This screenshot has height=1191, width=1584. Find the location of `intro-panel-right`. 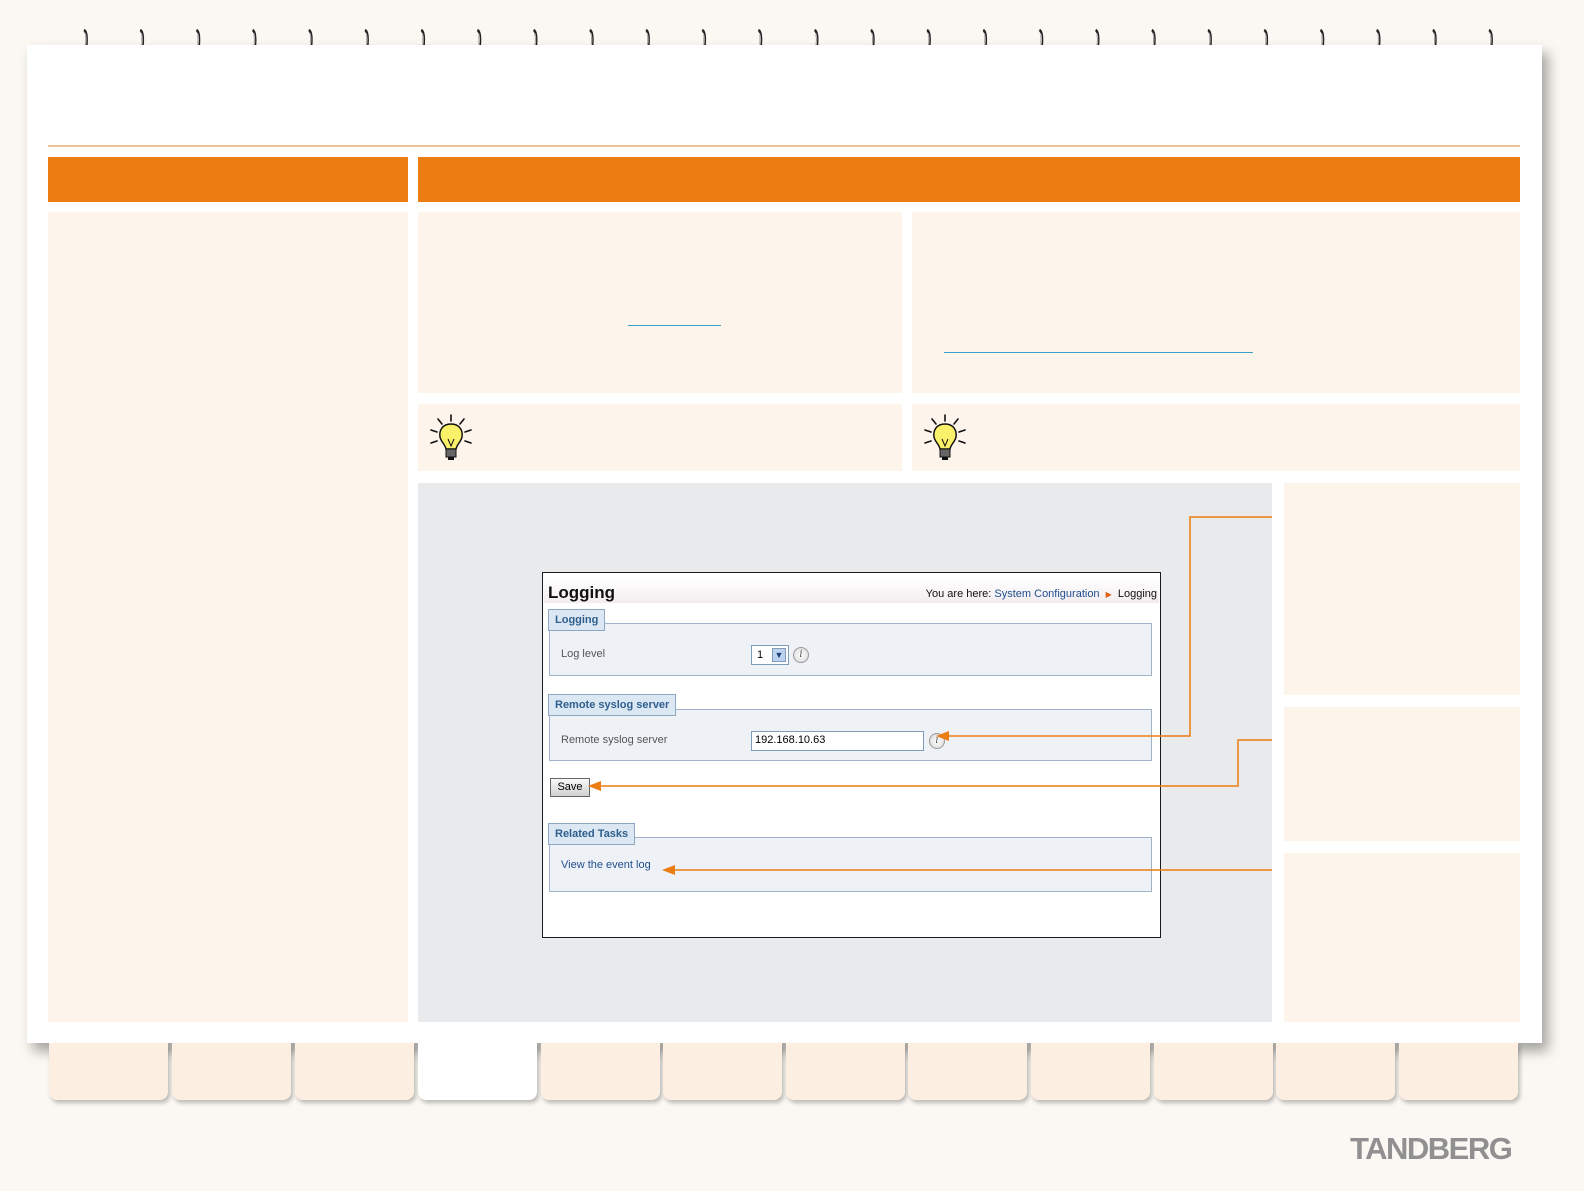

intro-panel-right is located at coordinates (1216, 302).